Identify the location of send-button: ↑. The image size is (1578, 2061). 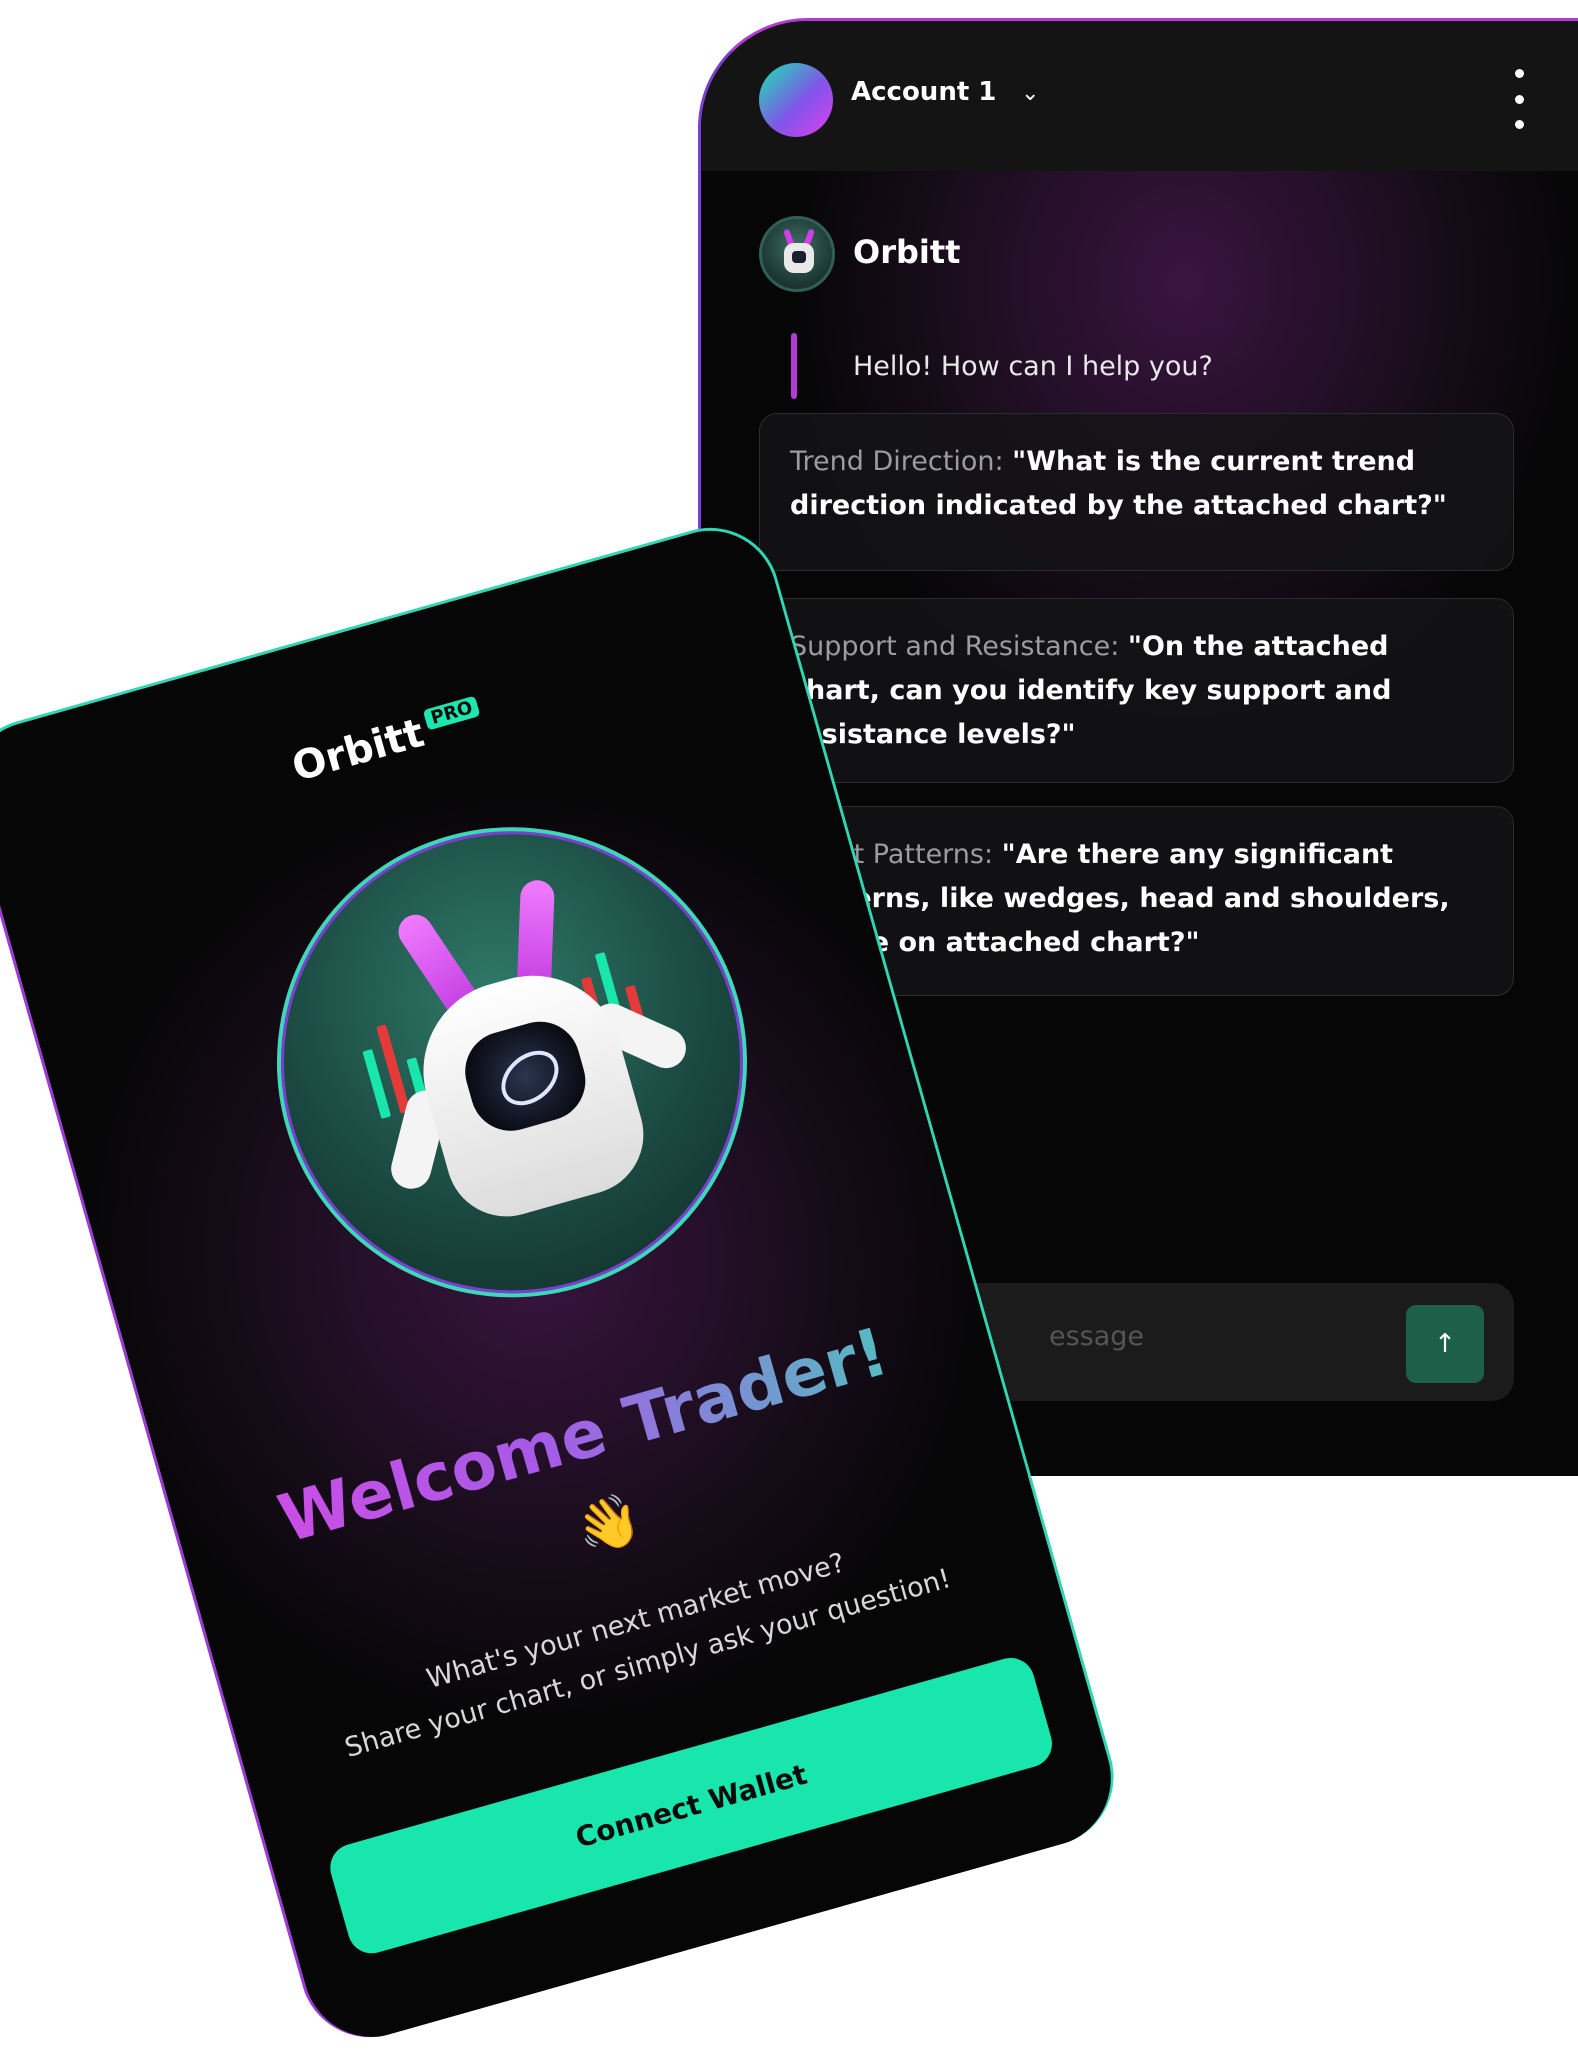
(1445, 1344).